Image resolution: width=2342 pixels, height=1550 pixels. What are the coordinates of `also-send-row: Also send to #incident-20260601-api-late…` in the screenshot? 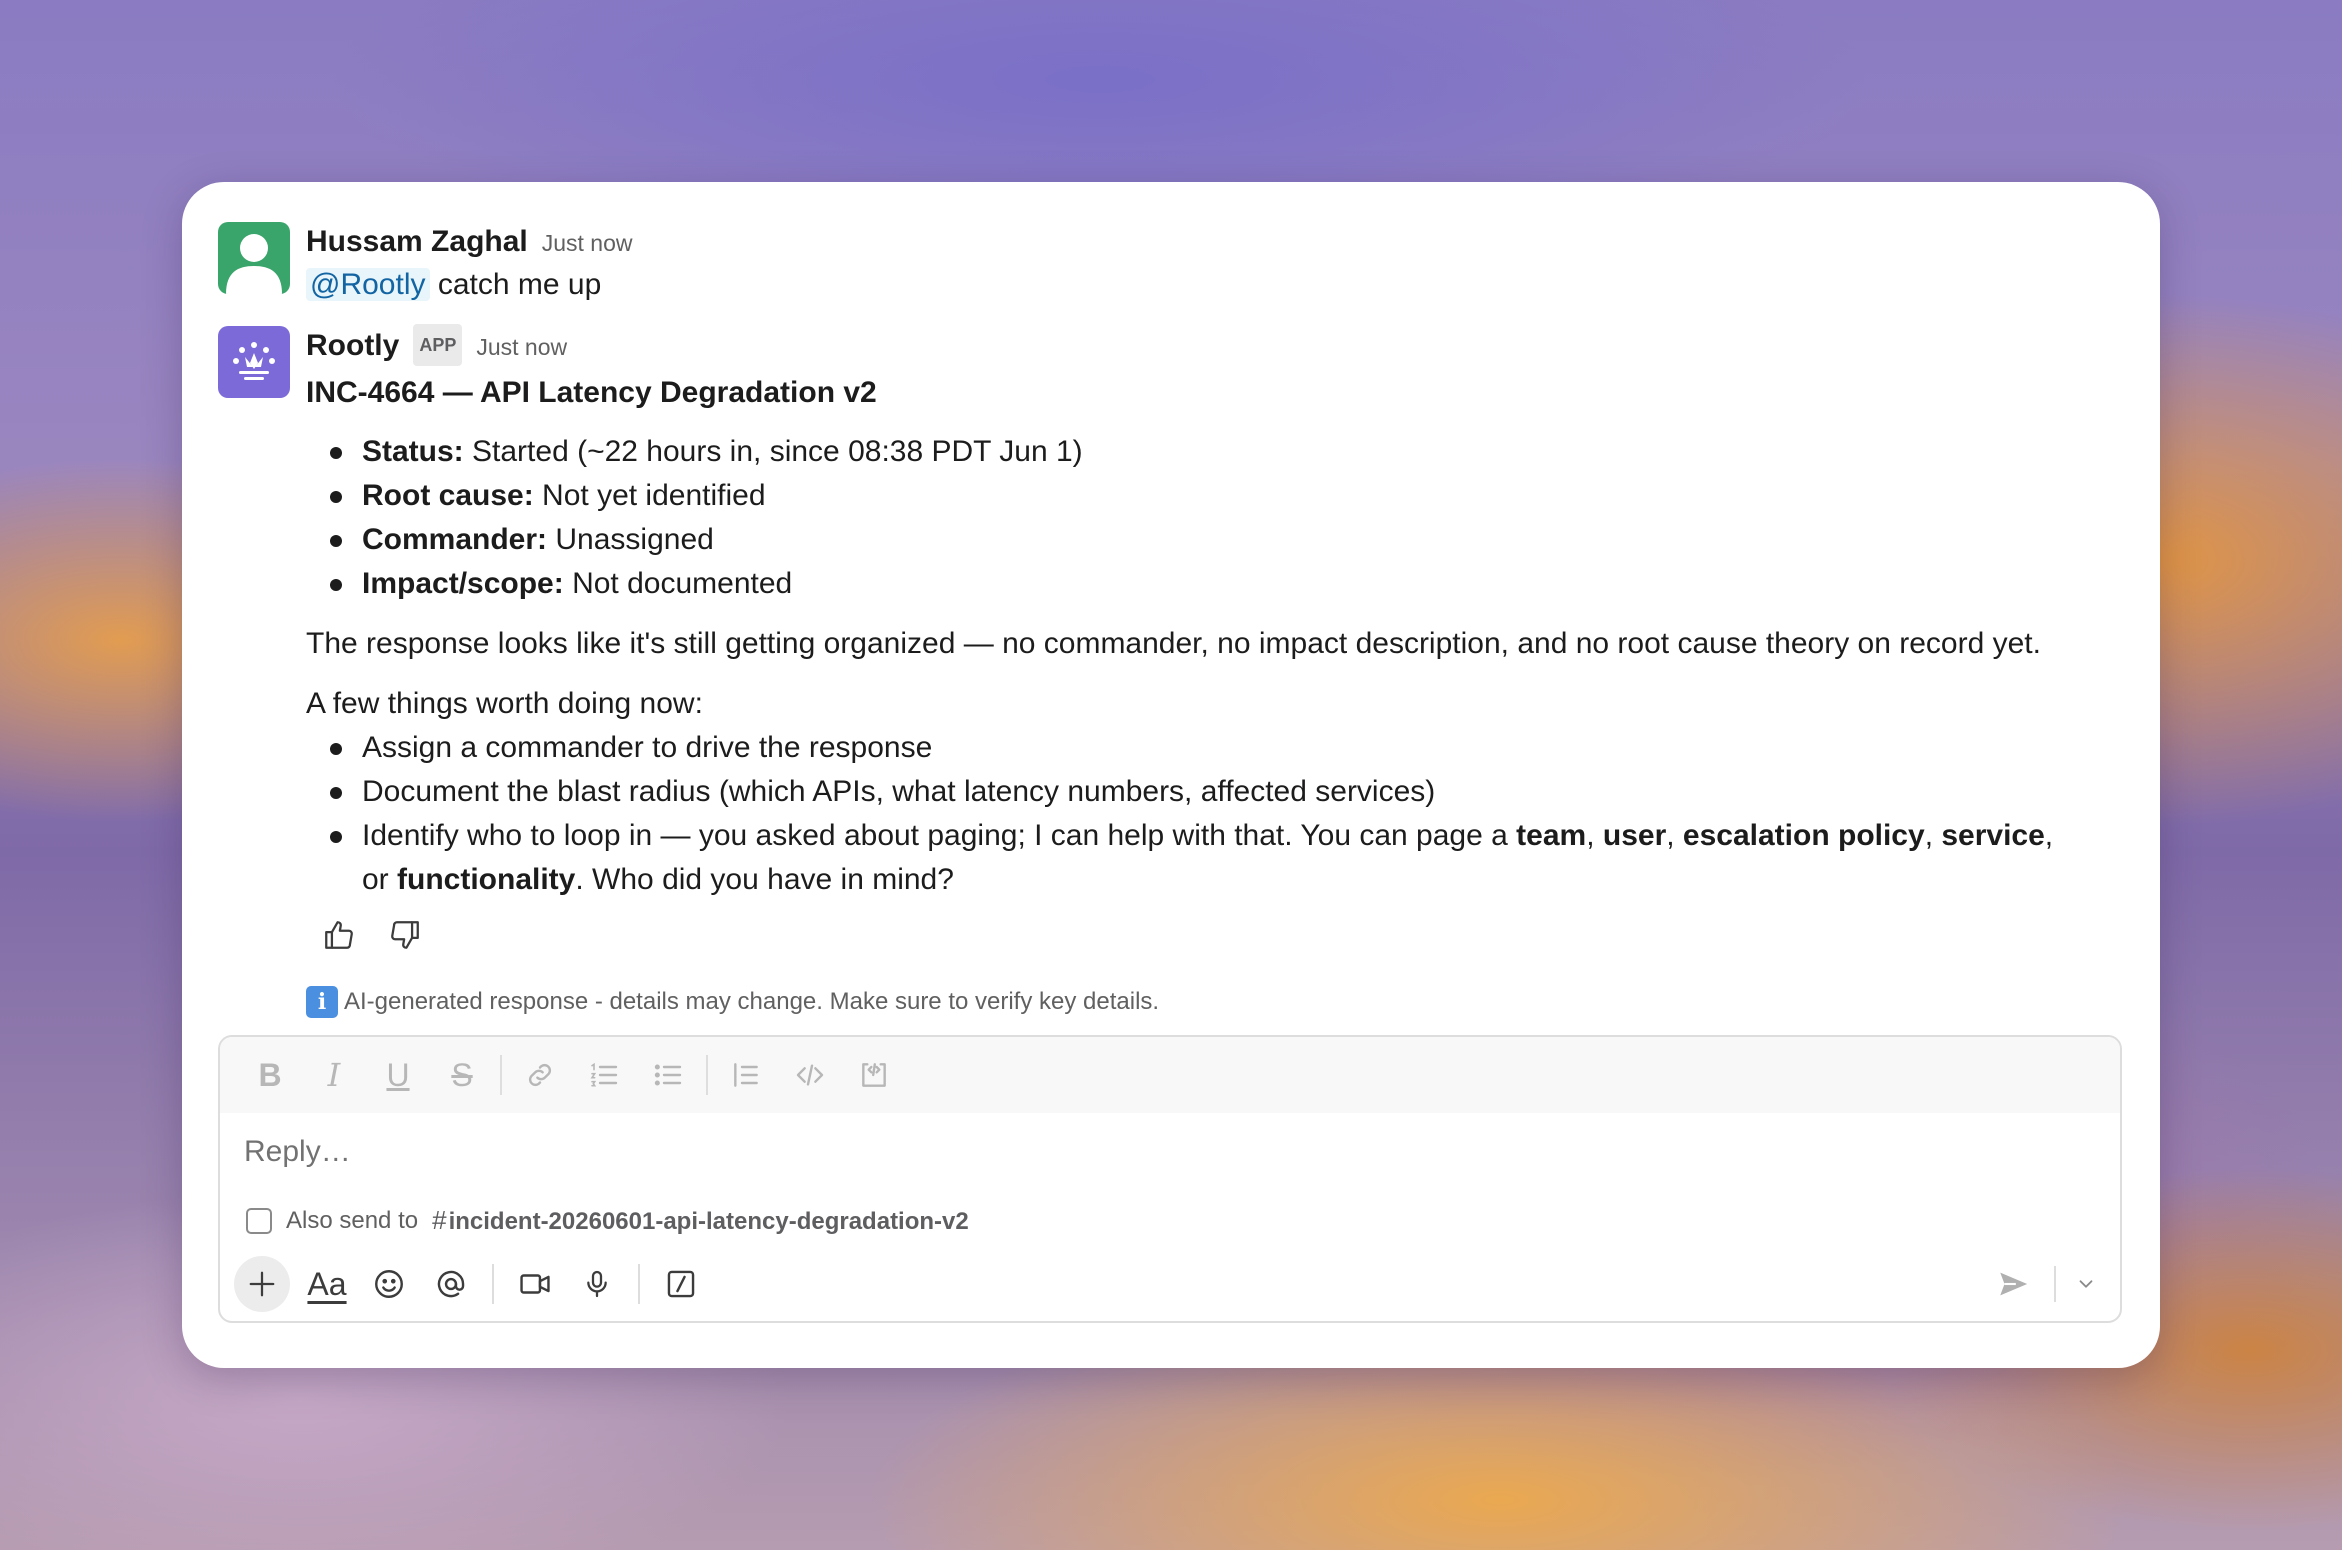 It's located at (607, 1220).